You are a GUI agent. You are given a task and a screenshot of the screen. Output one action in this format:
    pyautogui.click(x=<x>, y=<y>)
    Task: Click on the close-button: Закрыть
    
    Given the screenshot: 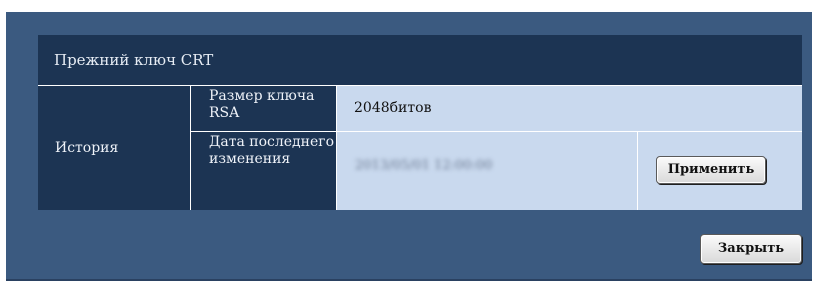 What is the action you would take?
    pyautogui.click(x=751, y=249)
    